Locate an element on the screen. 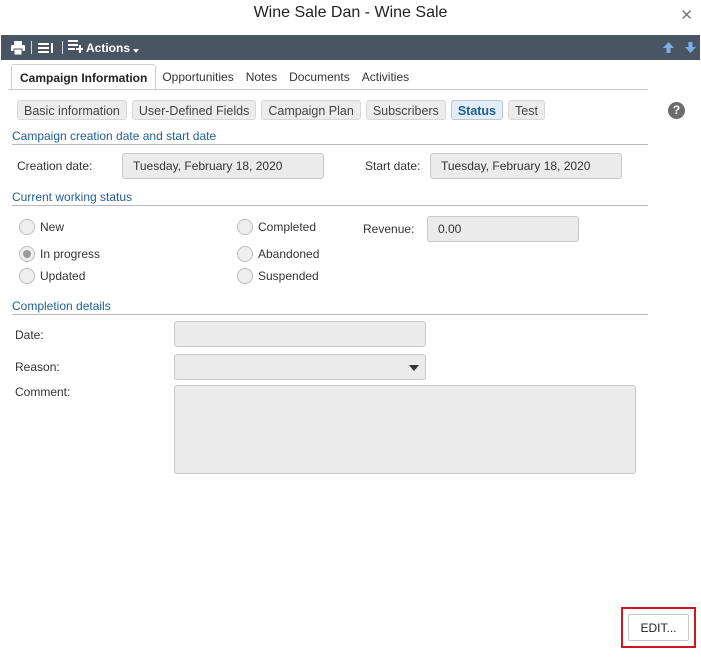 The height and width of the screenshot is (658, 701). list-view-icon is located at coordinates (46, 47).